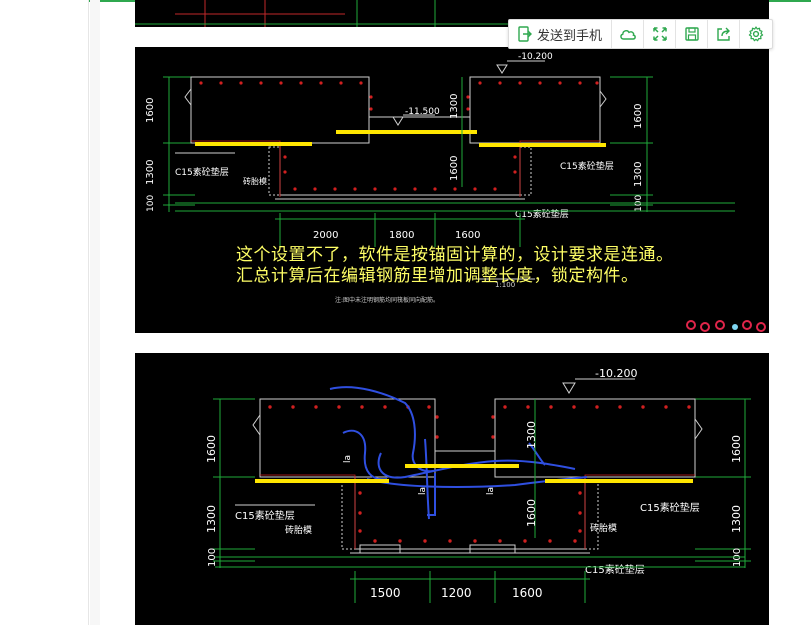  Describe the element at coordinates (638, 174) in the screenshot. I see `dim-right-1300: 1300` at that location.